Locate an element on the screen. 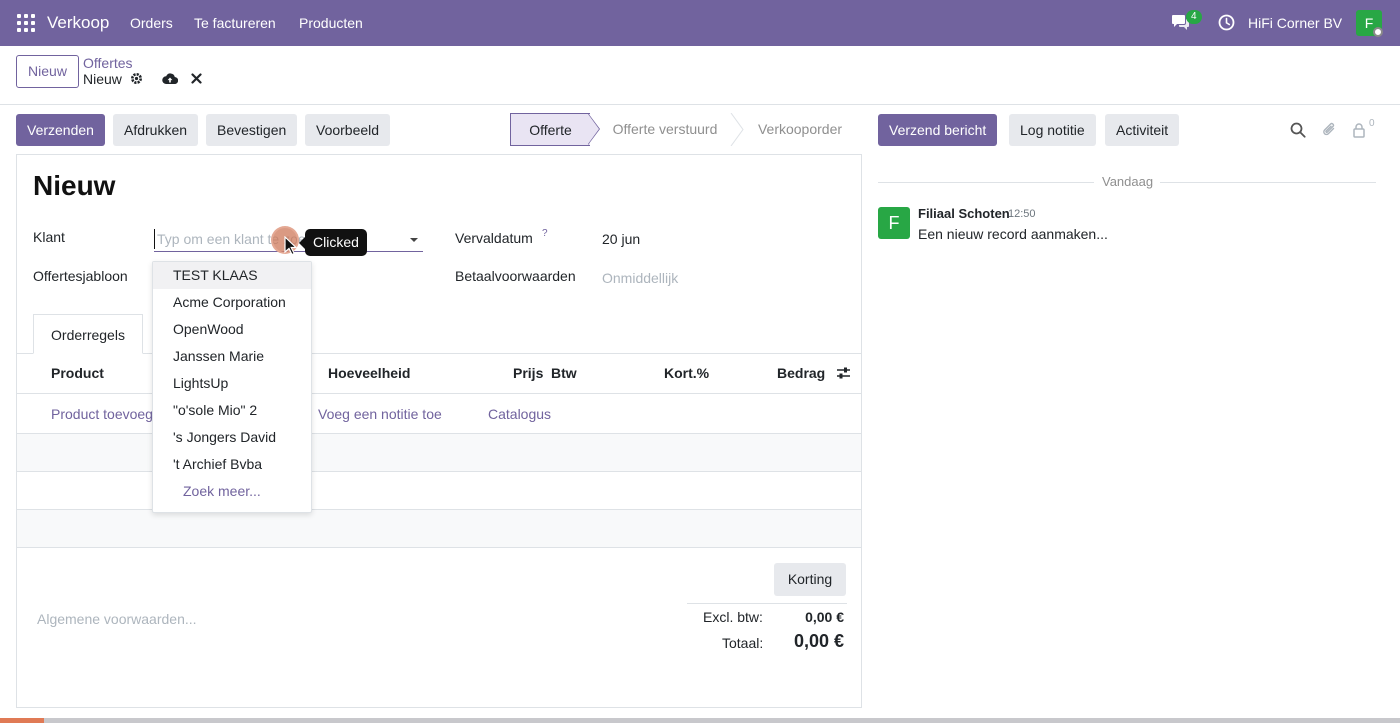 This screenshot has width=1400, height=723. bottom-scrollbar is located at coordinates (700, 720).